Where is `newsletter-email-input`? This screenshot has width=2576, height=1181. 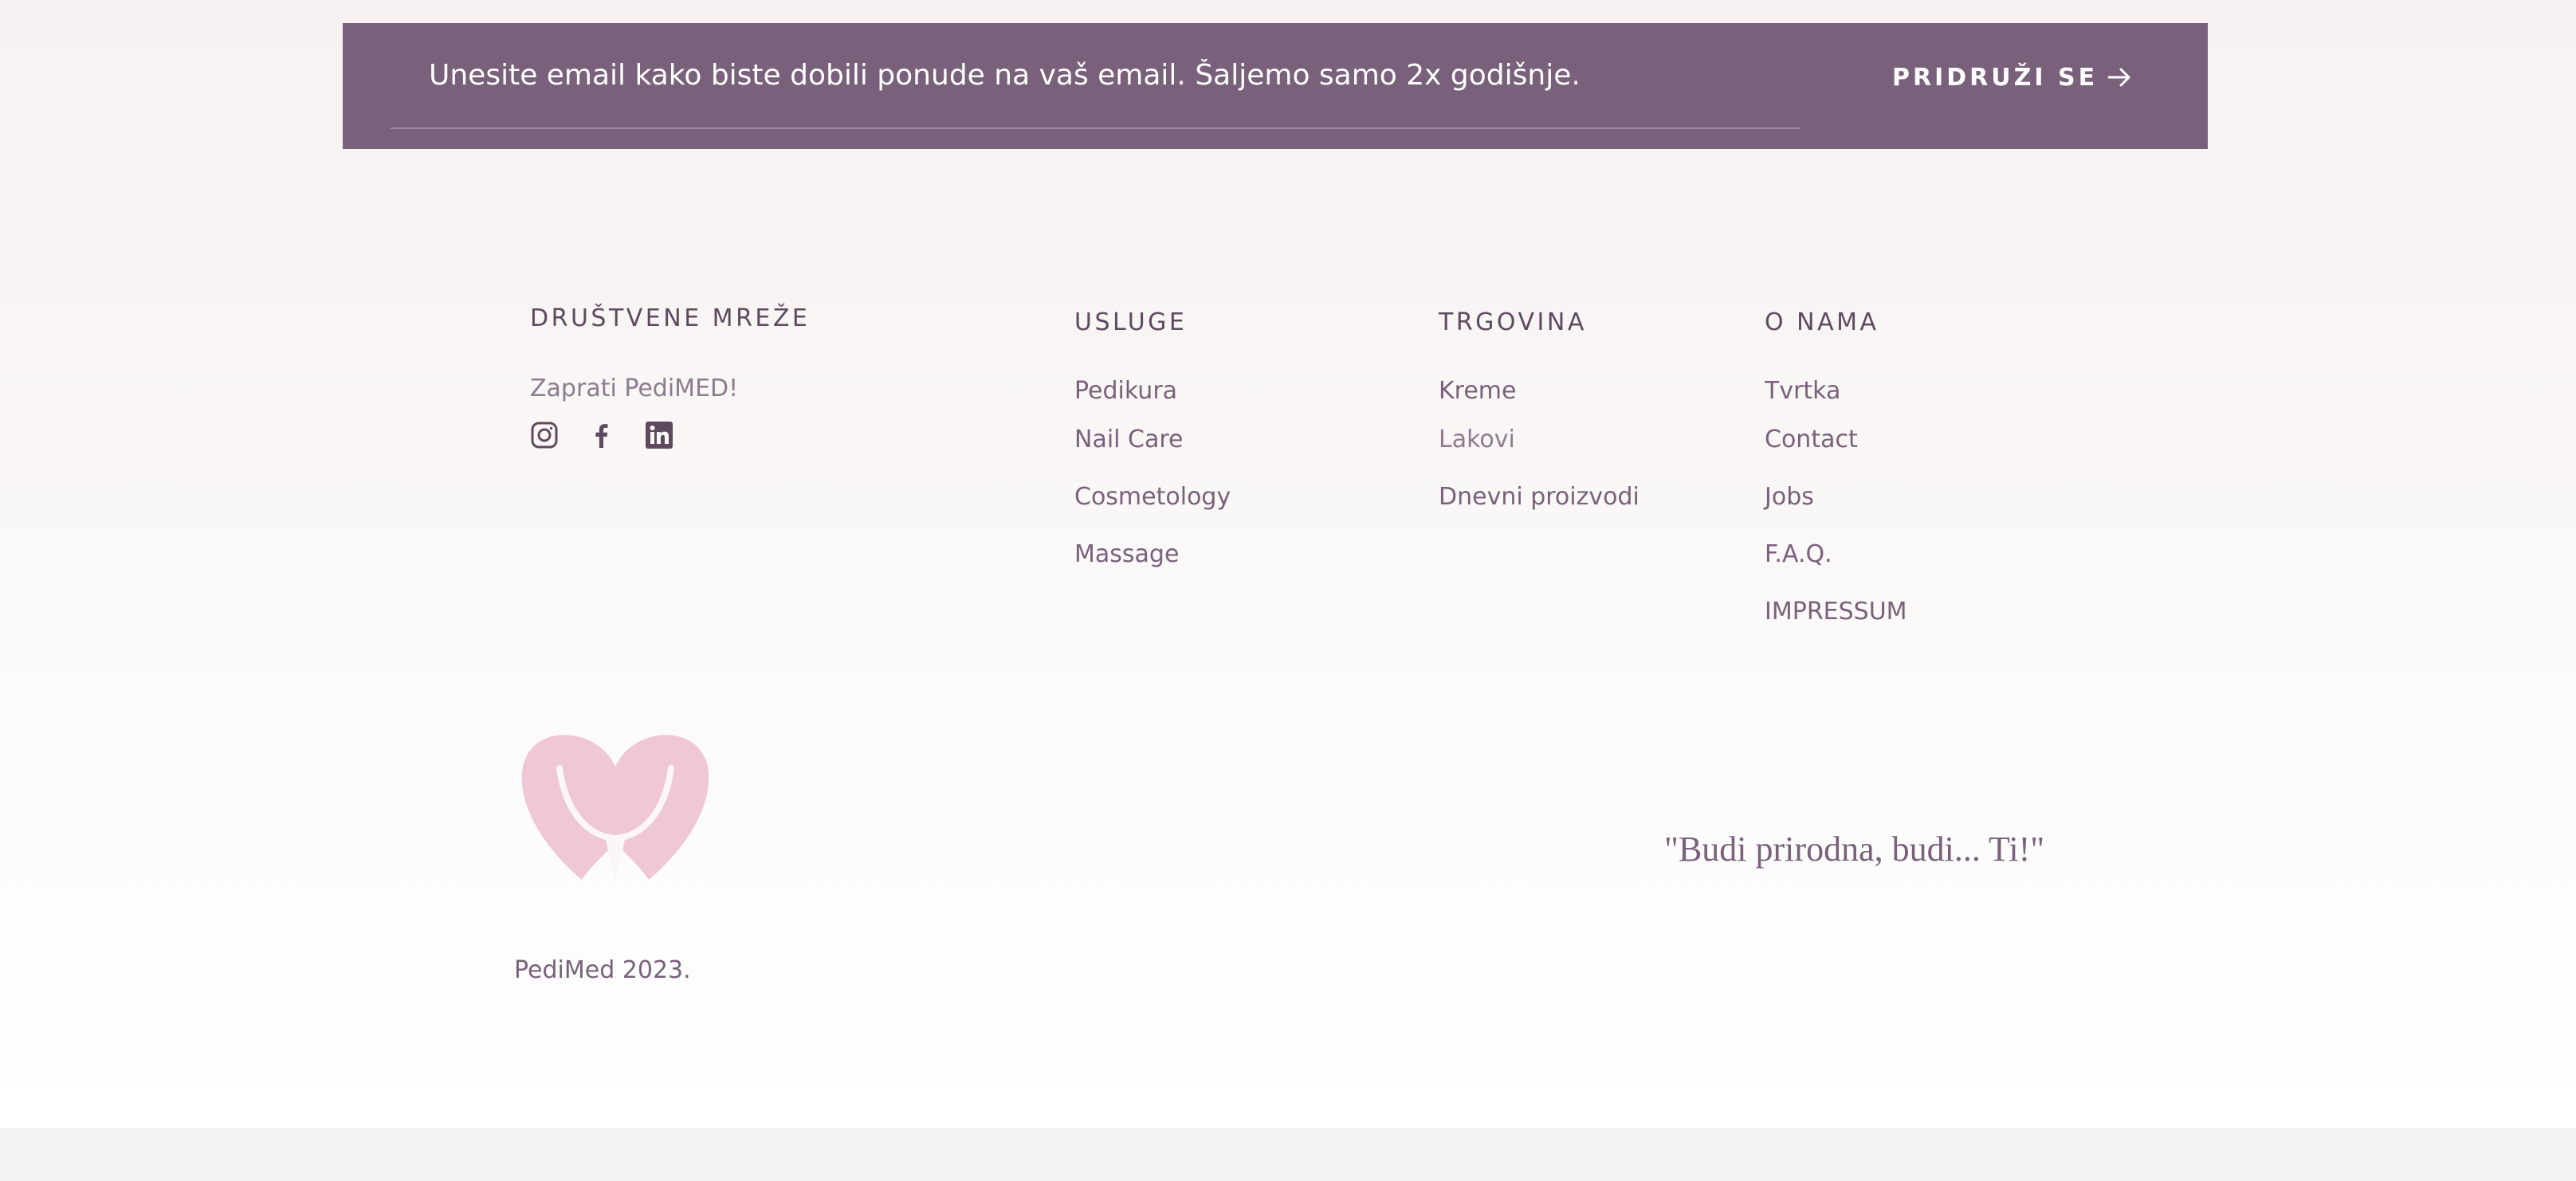 newsletter-email-input is located at coordinates (1095, 76).